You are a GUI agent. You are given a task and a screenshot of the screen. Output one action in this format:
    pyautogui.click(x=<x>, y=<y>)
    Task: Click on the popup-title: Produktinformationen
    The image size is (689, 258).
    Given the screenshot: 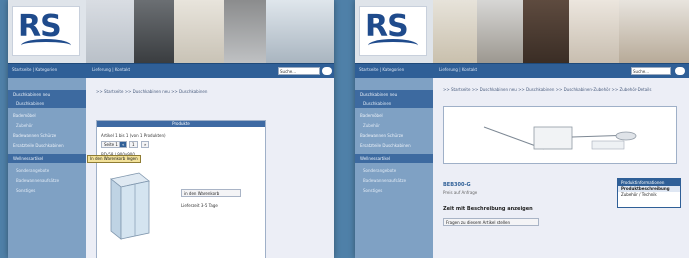 What is the action you would take?
    pyautogui.click(x=649, y=182)
    